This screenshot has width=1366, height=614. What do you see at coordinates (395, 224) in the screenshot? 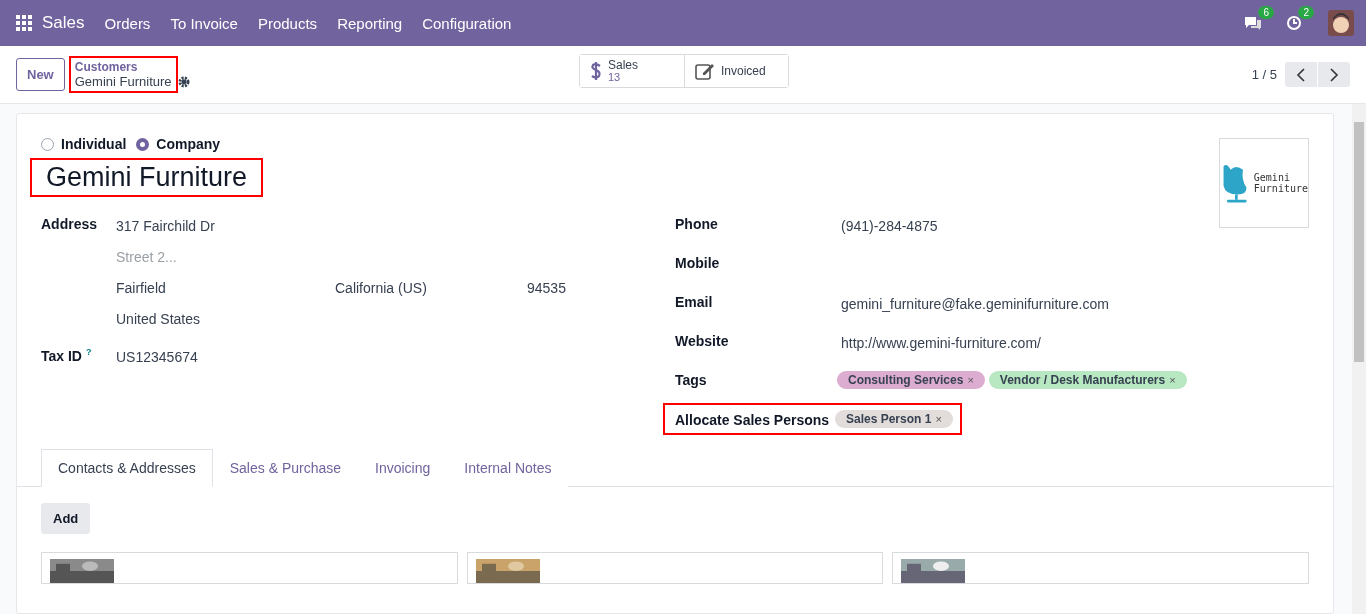
I see `field-value: 317 Fairchild Dr` at bounding box center [395, 224].